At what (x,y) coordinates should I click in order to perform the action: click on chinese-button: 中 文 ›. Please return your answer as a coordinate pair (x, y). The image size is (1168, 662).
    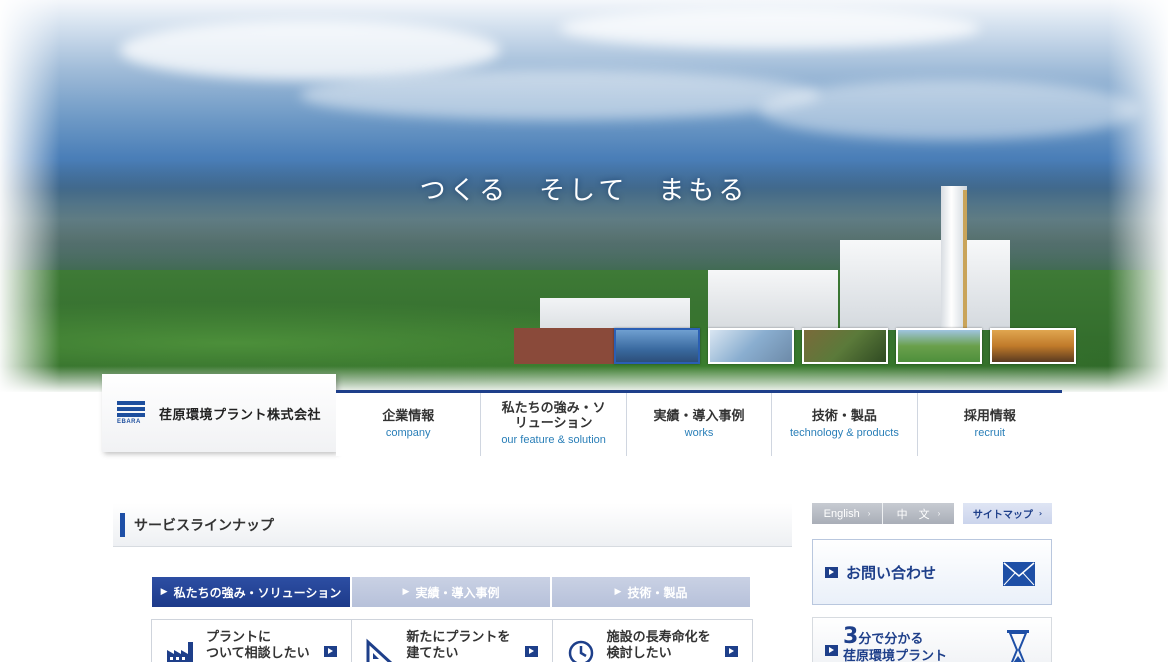
    Looking at the image, I should click on (918, 513).